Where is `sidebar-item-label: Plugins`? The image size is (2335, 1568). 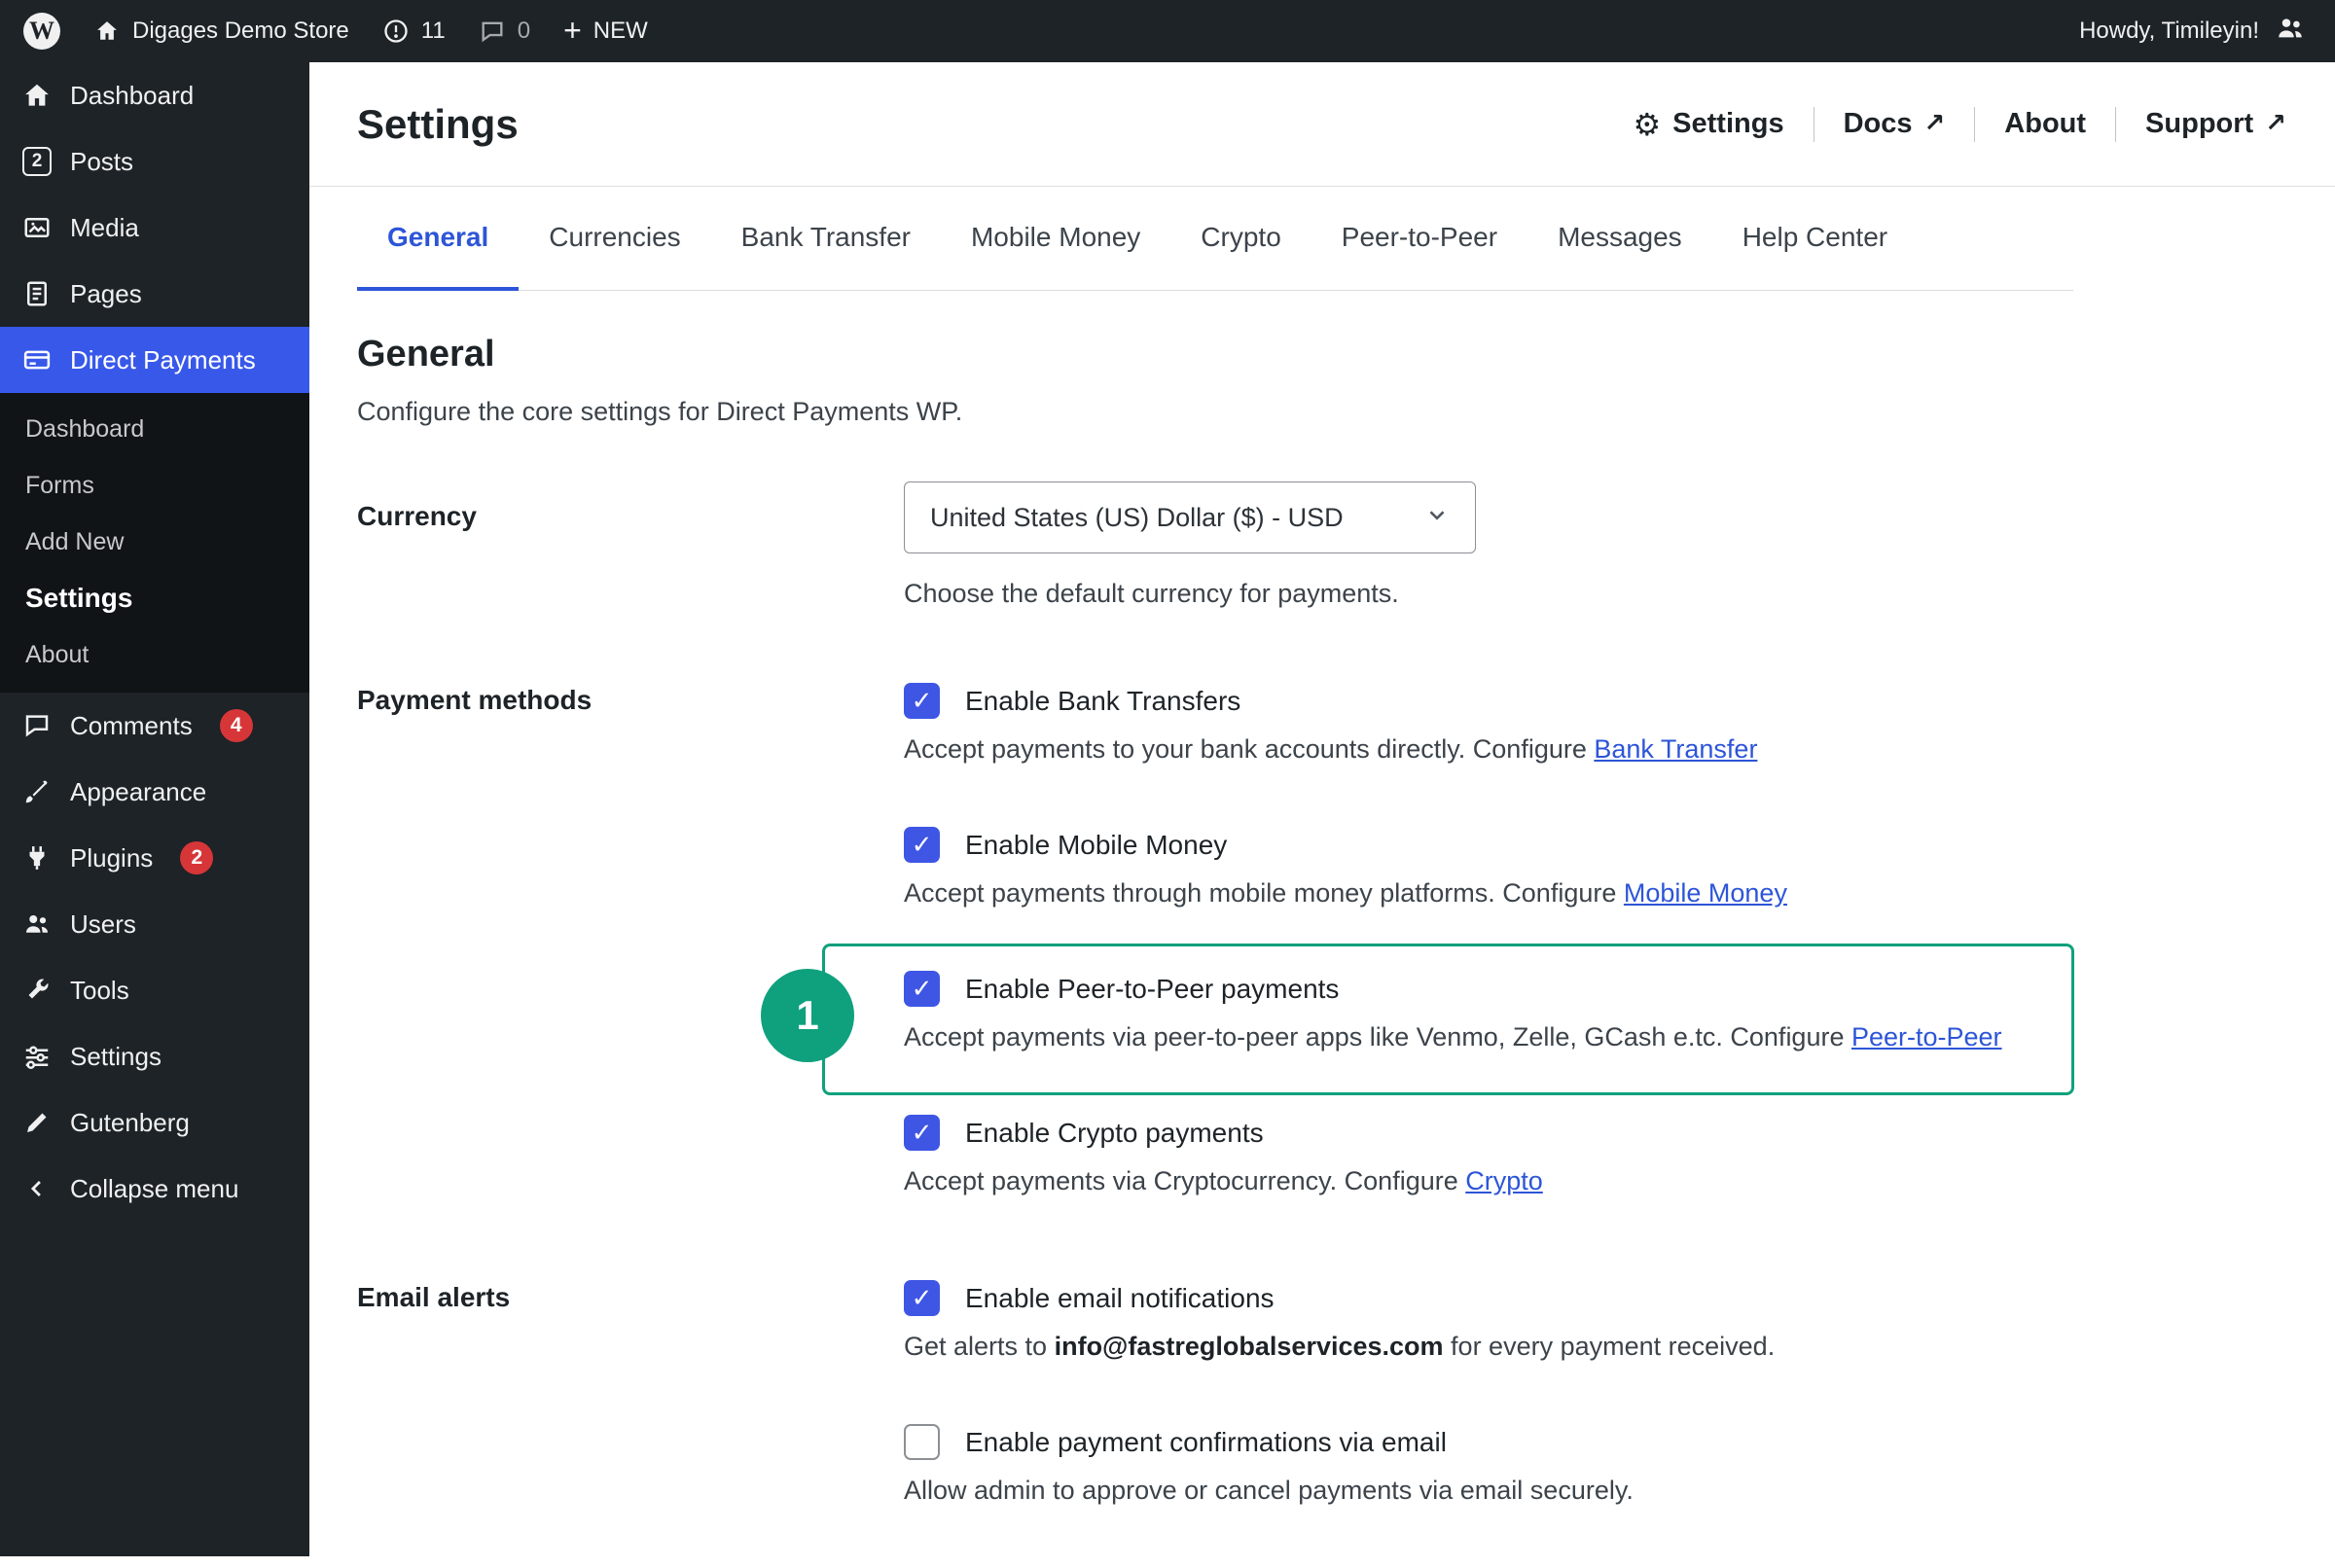
sidebar-item-label: Plugins is located at coordinates (112, 857).